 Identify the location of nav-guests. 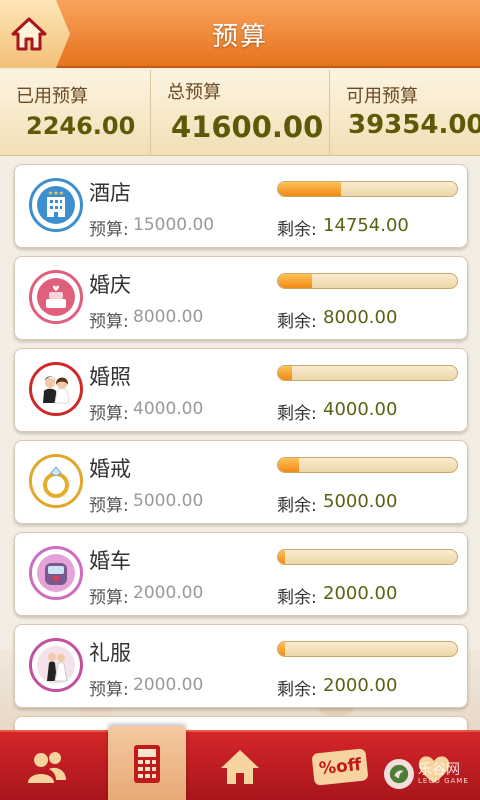
(47, 766).